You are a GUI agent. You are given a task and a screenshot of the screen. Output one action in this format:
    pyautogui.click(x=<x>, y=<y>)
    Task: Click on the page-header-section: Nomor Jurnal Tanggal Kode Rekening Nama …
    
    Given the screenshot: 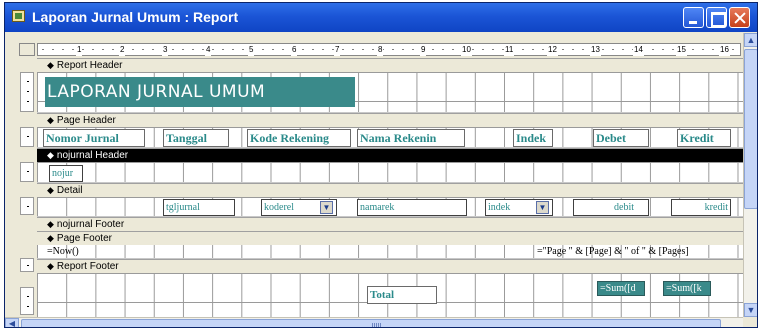 What is the action you would take?
    pyautogui.click(x=390, y=137)
    